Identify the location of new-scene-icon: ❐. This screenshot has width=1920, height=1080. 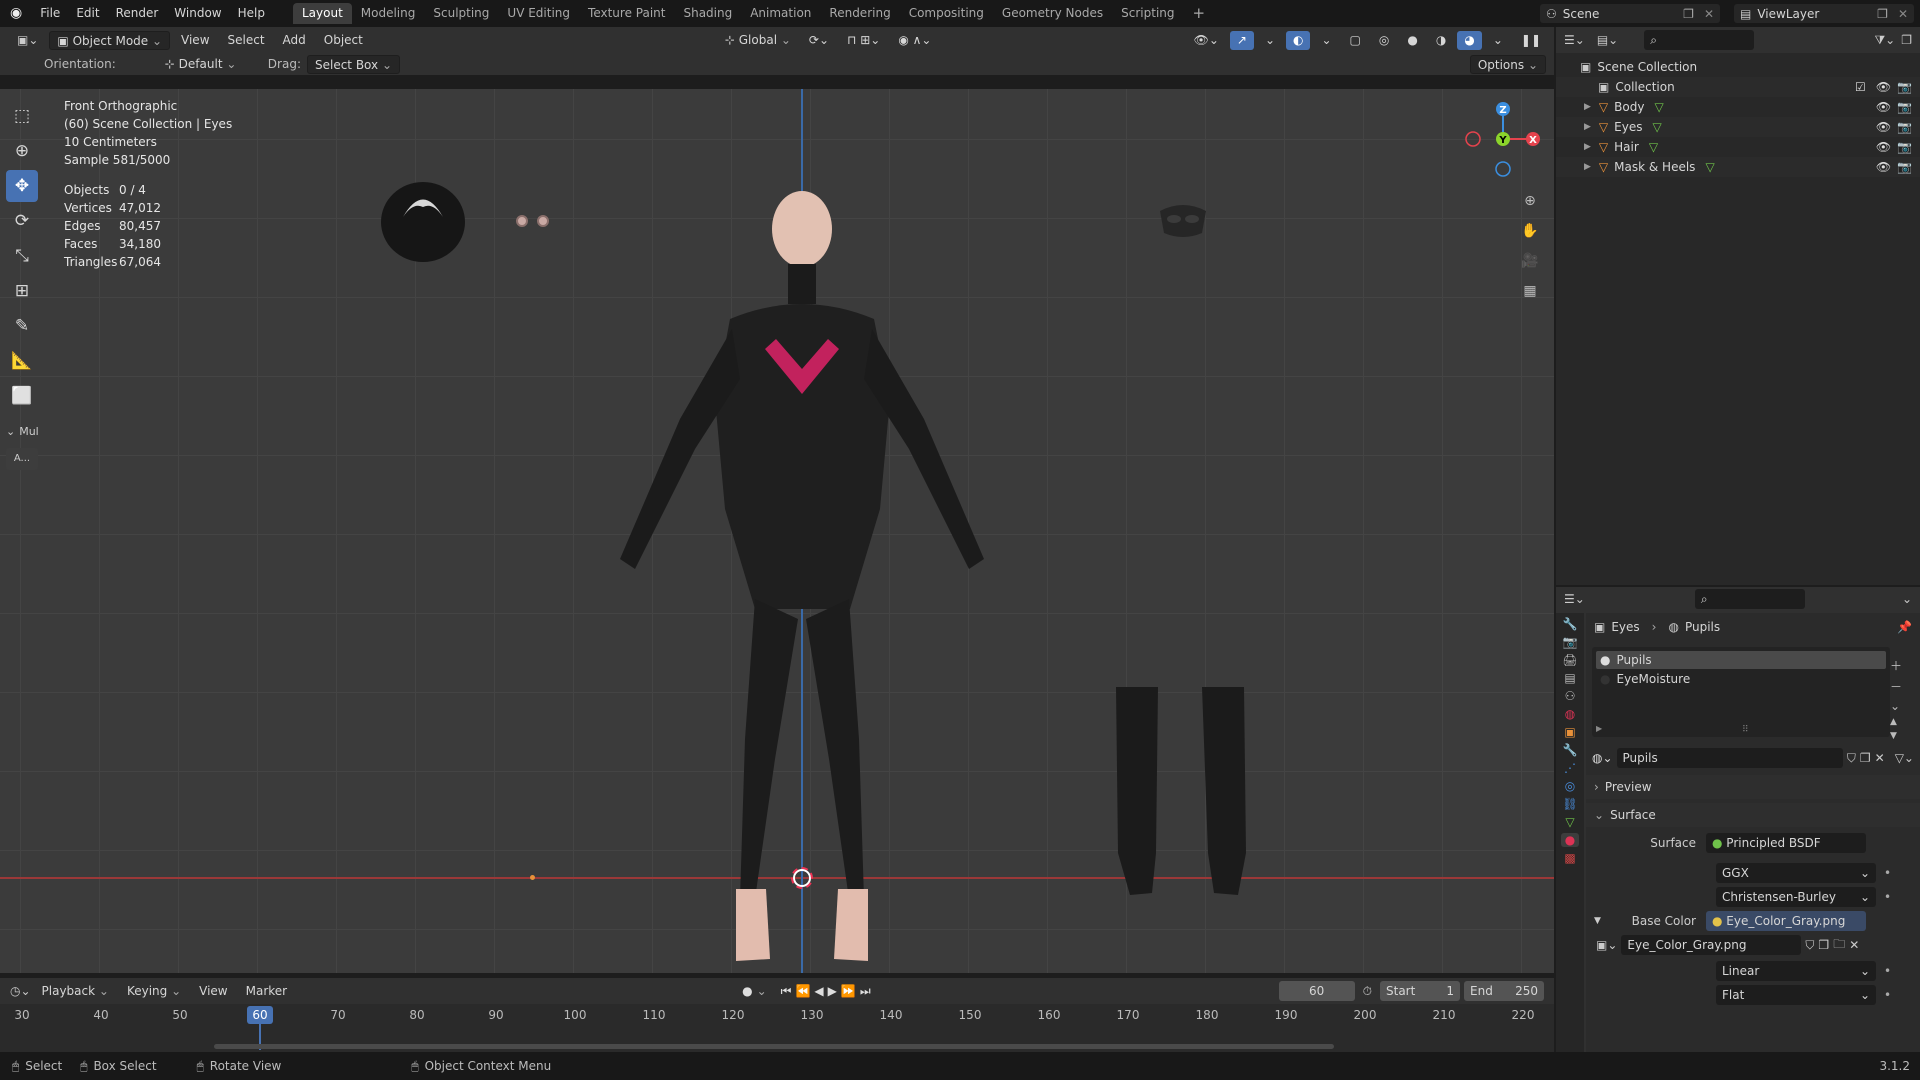
(1688, 14).